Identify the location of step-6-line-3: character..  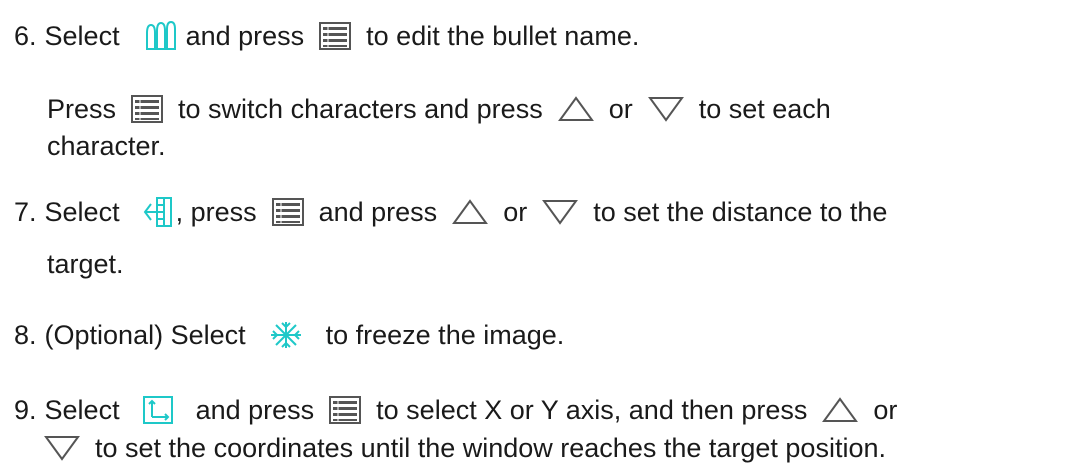
(106, 146).